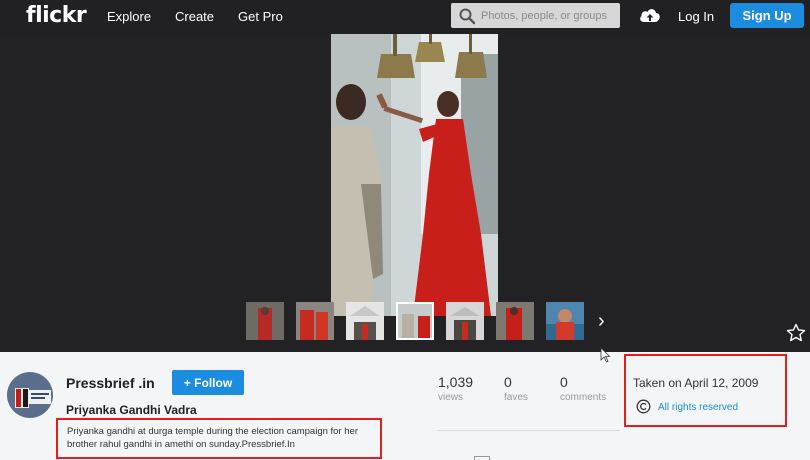 The height and width of the screenshot is (460, 810). What do you see at coordinates (695, 383) in the screenshot?
I see `taken-date: Taken on April 12, 2009` at bounding box center [695, 383].